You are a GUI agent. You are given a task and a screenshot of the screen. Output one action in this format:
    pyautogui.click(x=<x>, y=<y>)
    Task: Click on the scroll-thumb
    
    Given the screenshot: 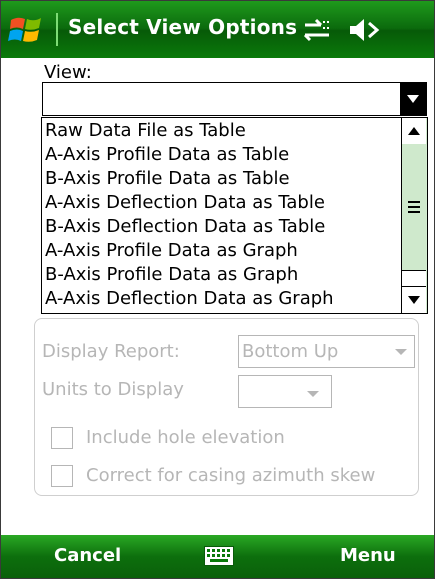 What is the action you would take?
    pyautogui.click(x=414, y=207)
    